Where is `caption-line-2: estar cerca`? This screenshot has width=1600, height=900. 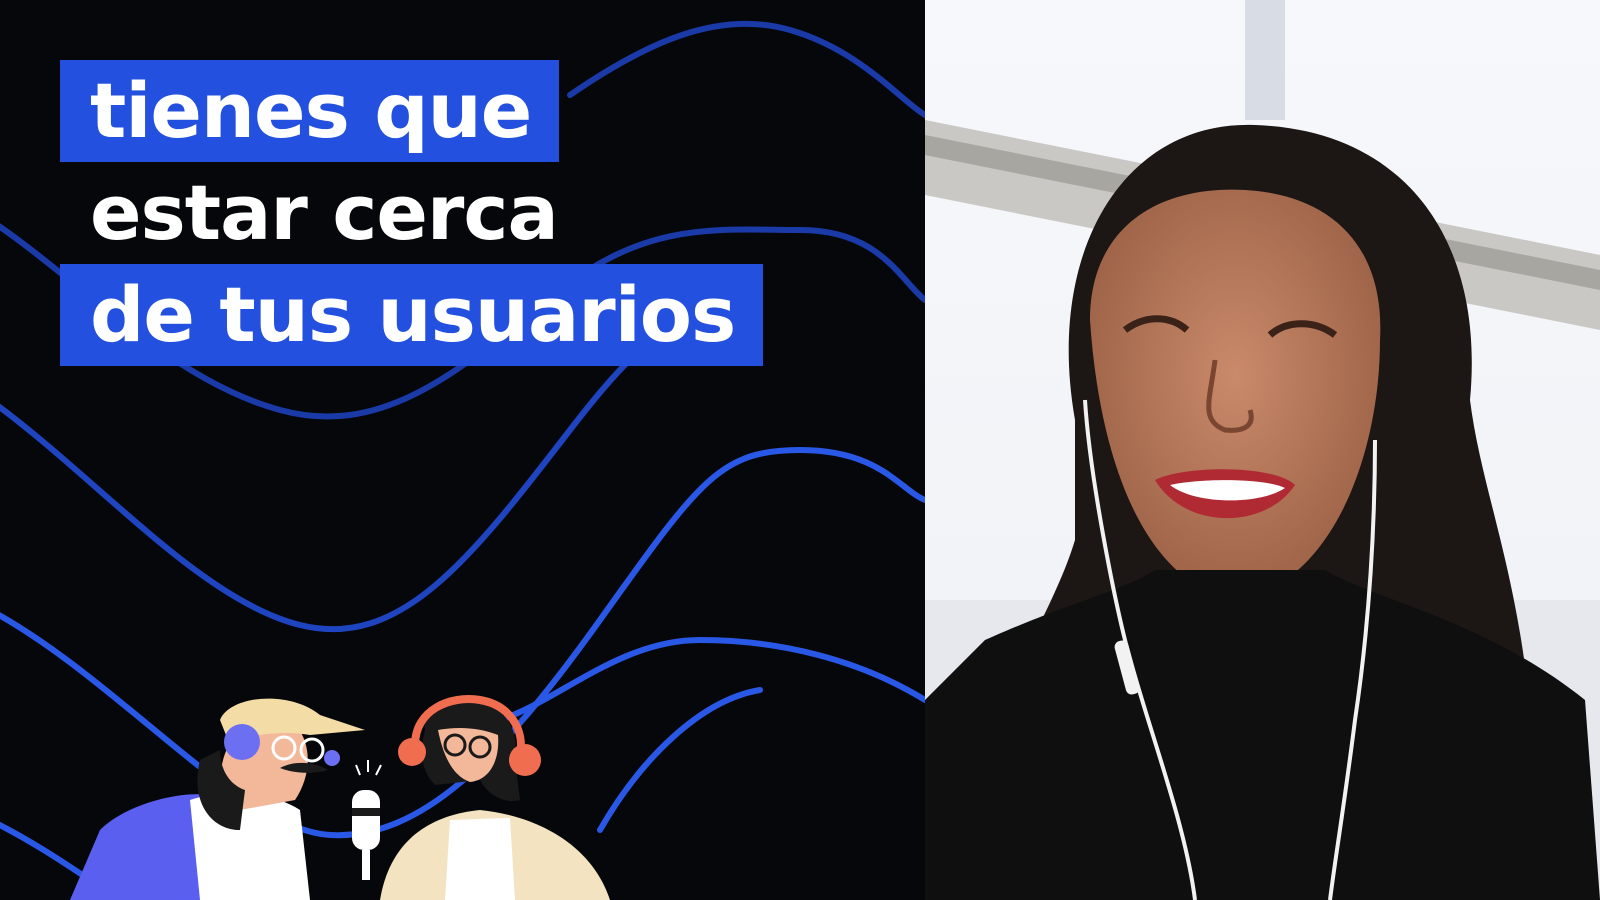 caption-line-2: estar cerca is located at coordinates (323, 213).